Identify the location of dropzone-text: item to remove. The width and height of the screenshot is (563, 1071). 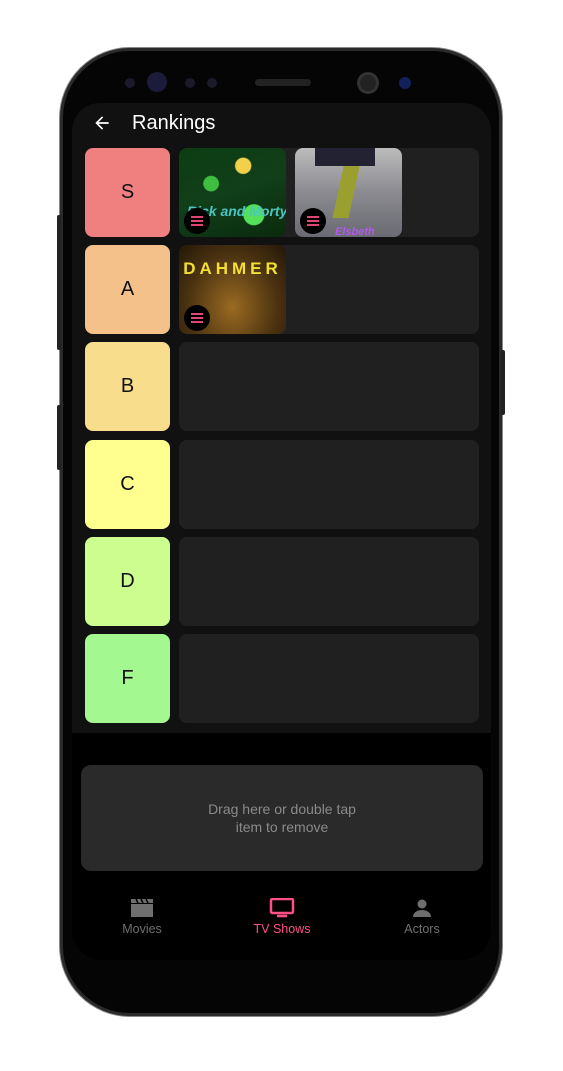
(282, 827).